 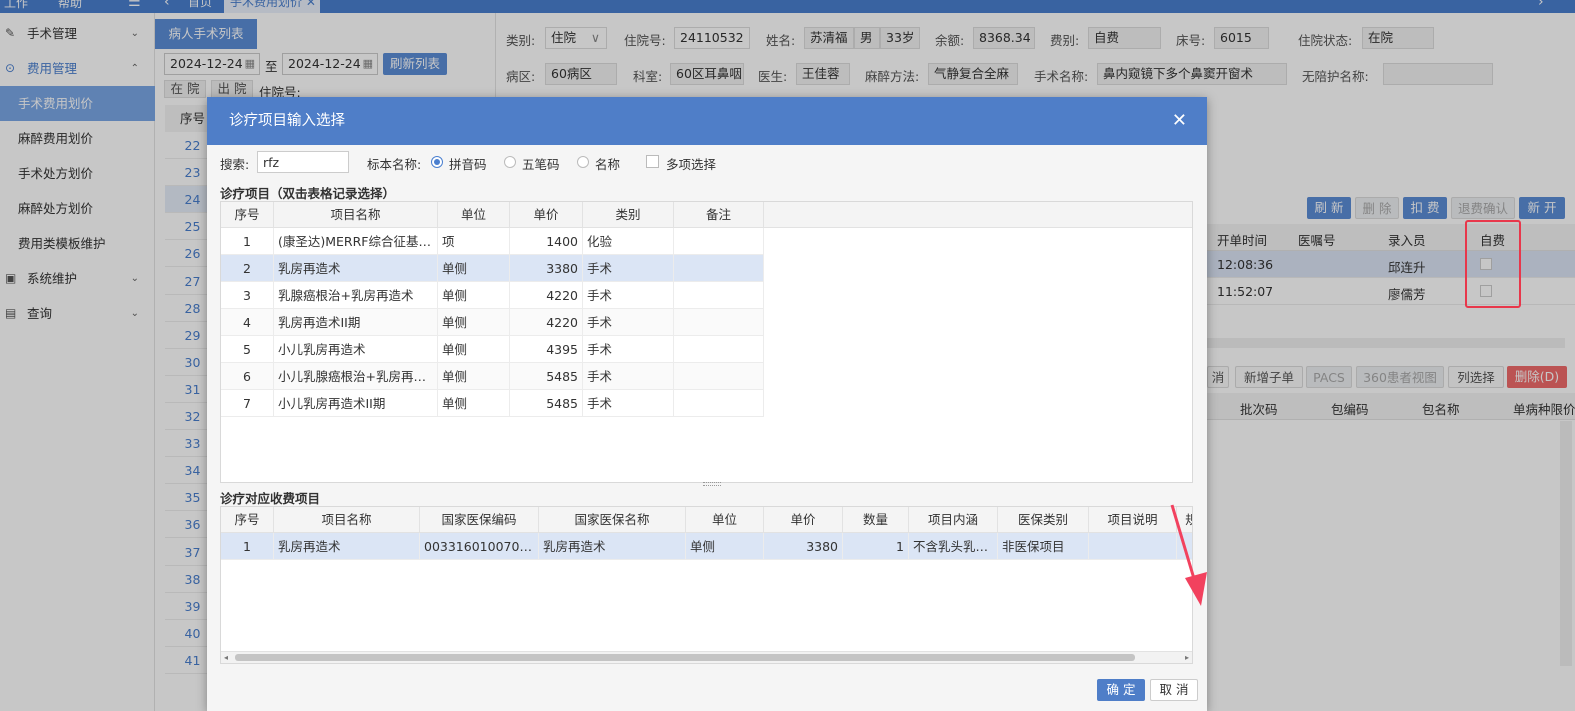 I want to click on fee-col-desc: 项目说明, so click(x=1133, y=520).